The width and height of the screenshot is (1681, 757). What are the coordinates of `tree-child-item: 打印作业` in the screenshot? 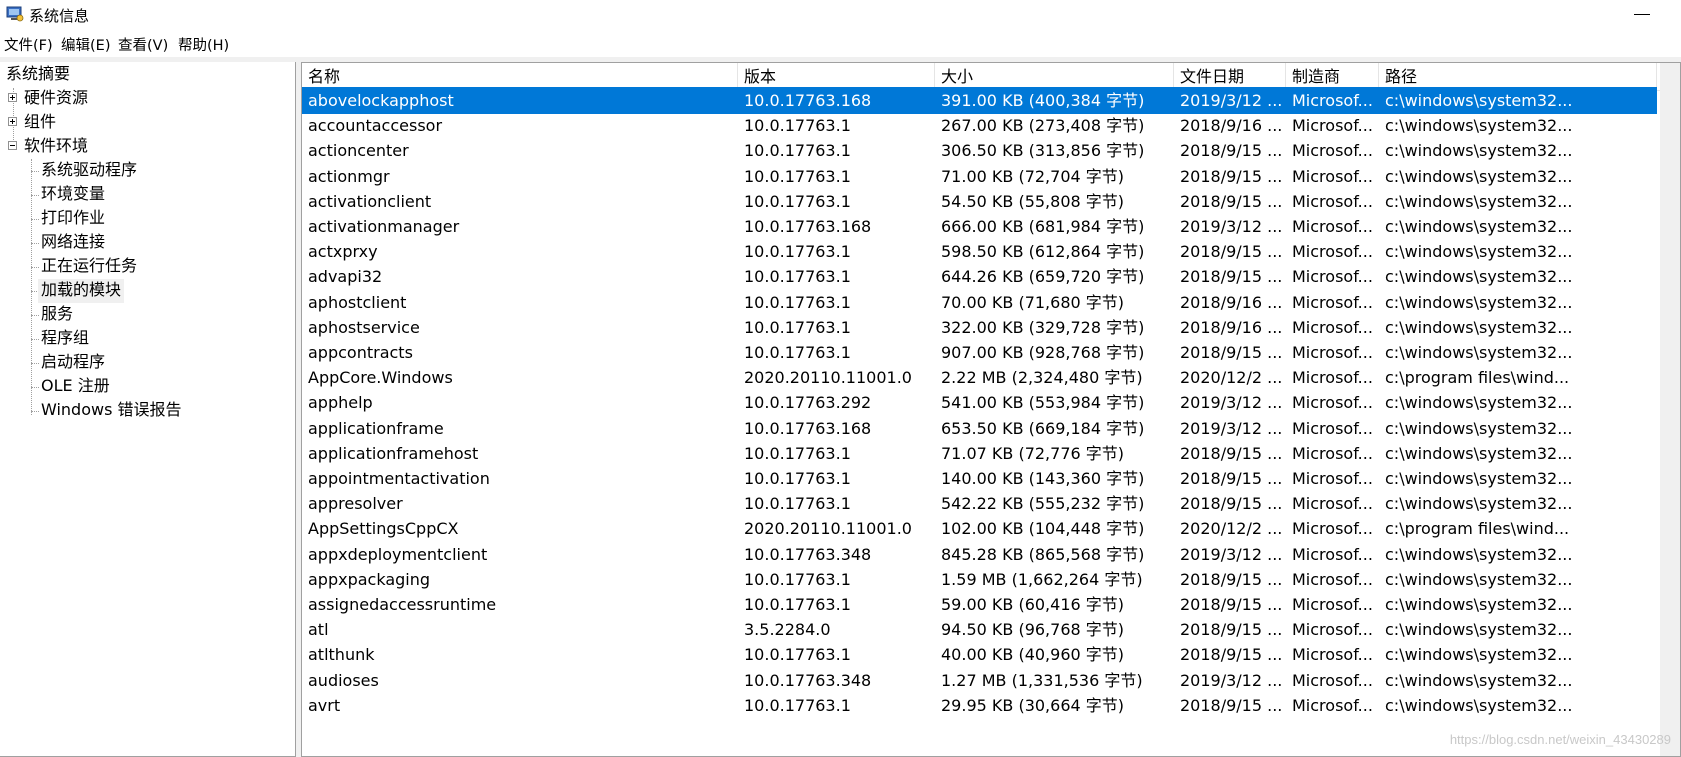 It's located at (73, 219).